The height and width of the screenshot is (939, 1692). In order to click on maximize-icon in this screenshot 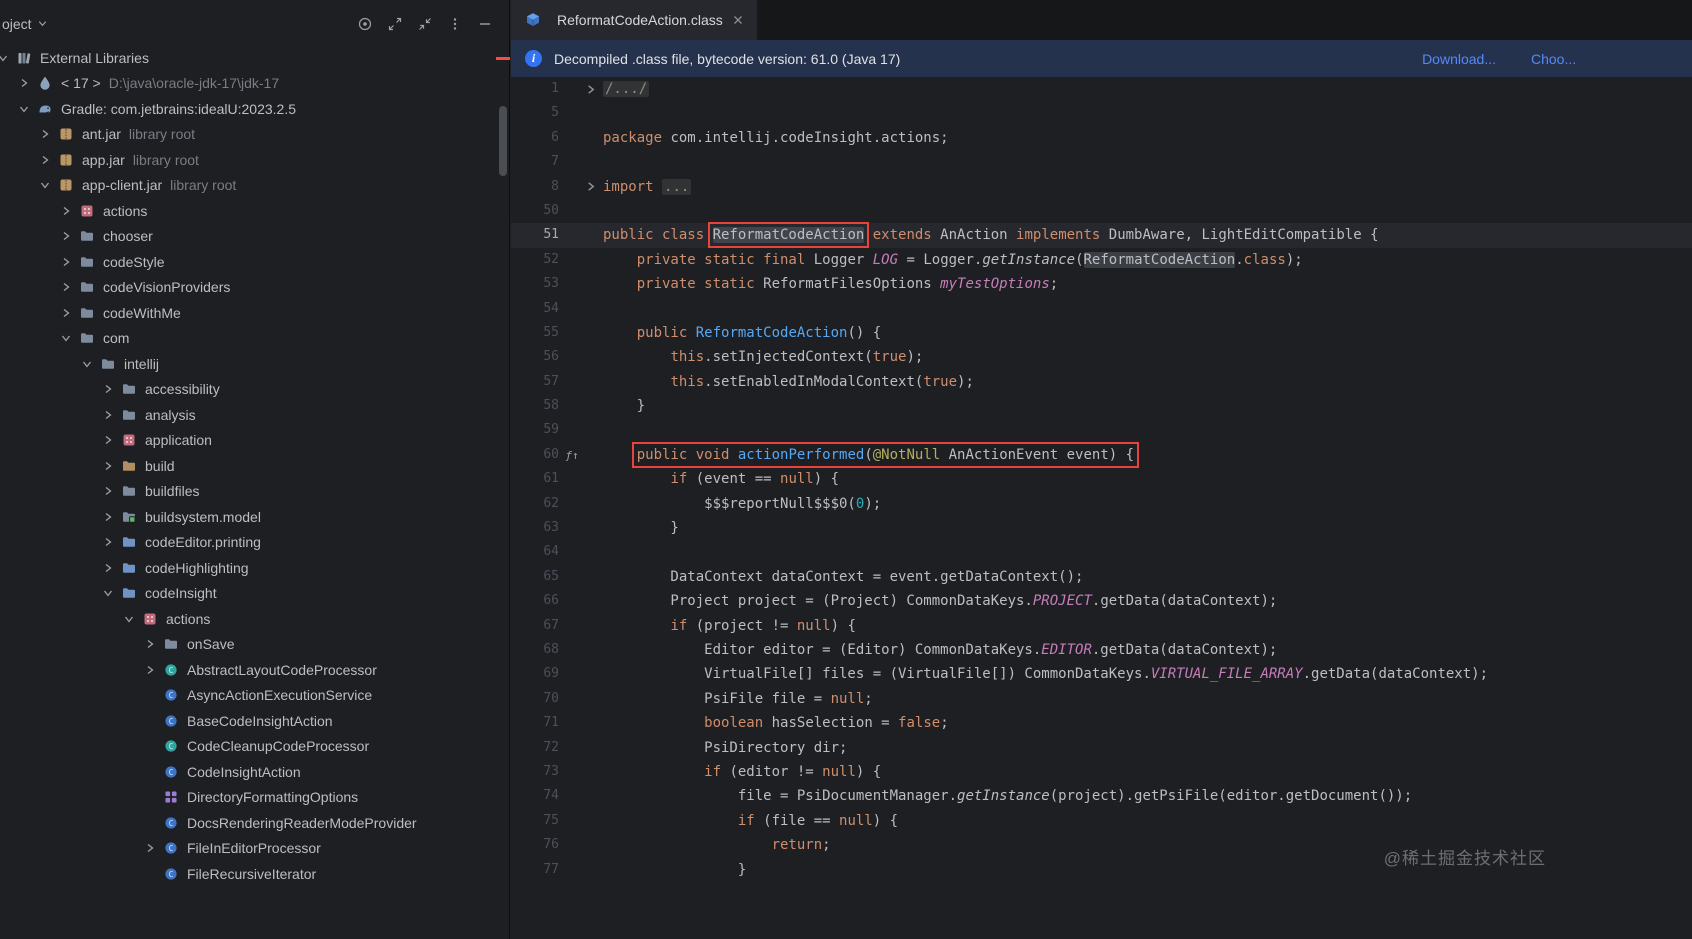, I will do `click(395, 24)`.